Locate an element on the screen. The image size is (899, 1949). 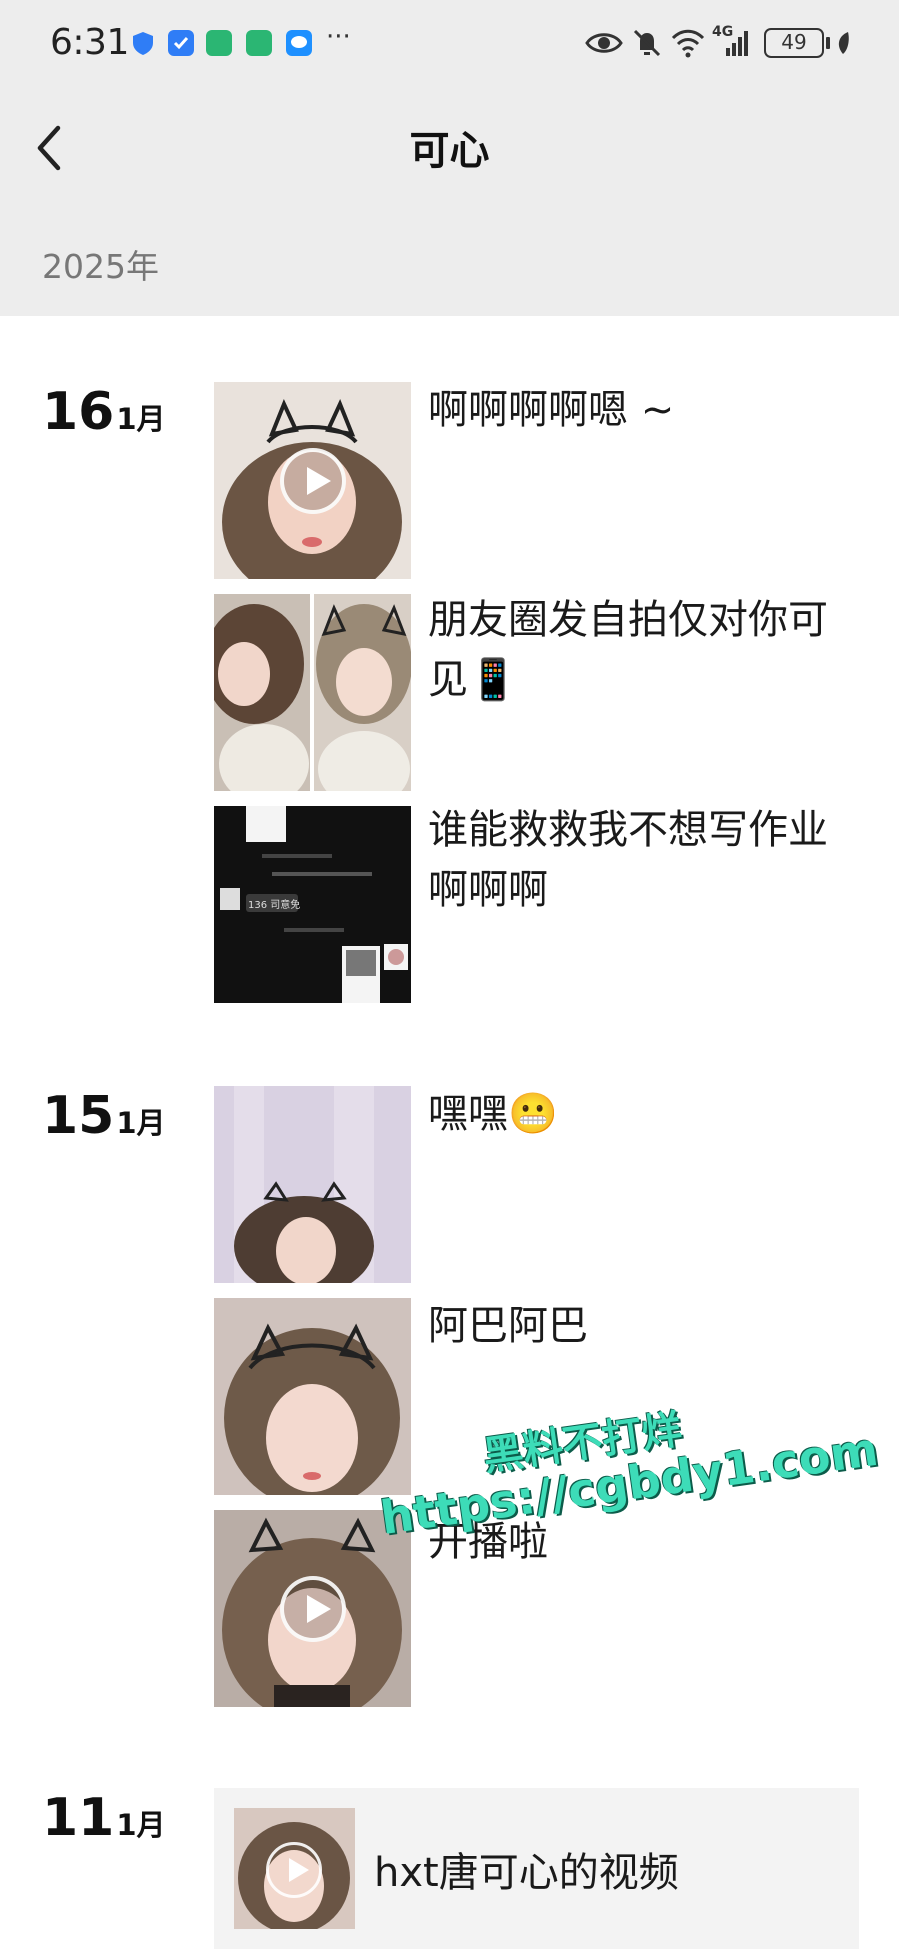
eye-icon is located at coordinates (604, 43).